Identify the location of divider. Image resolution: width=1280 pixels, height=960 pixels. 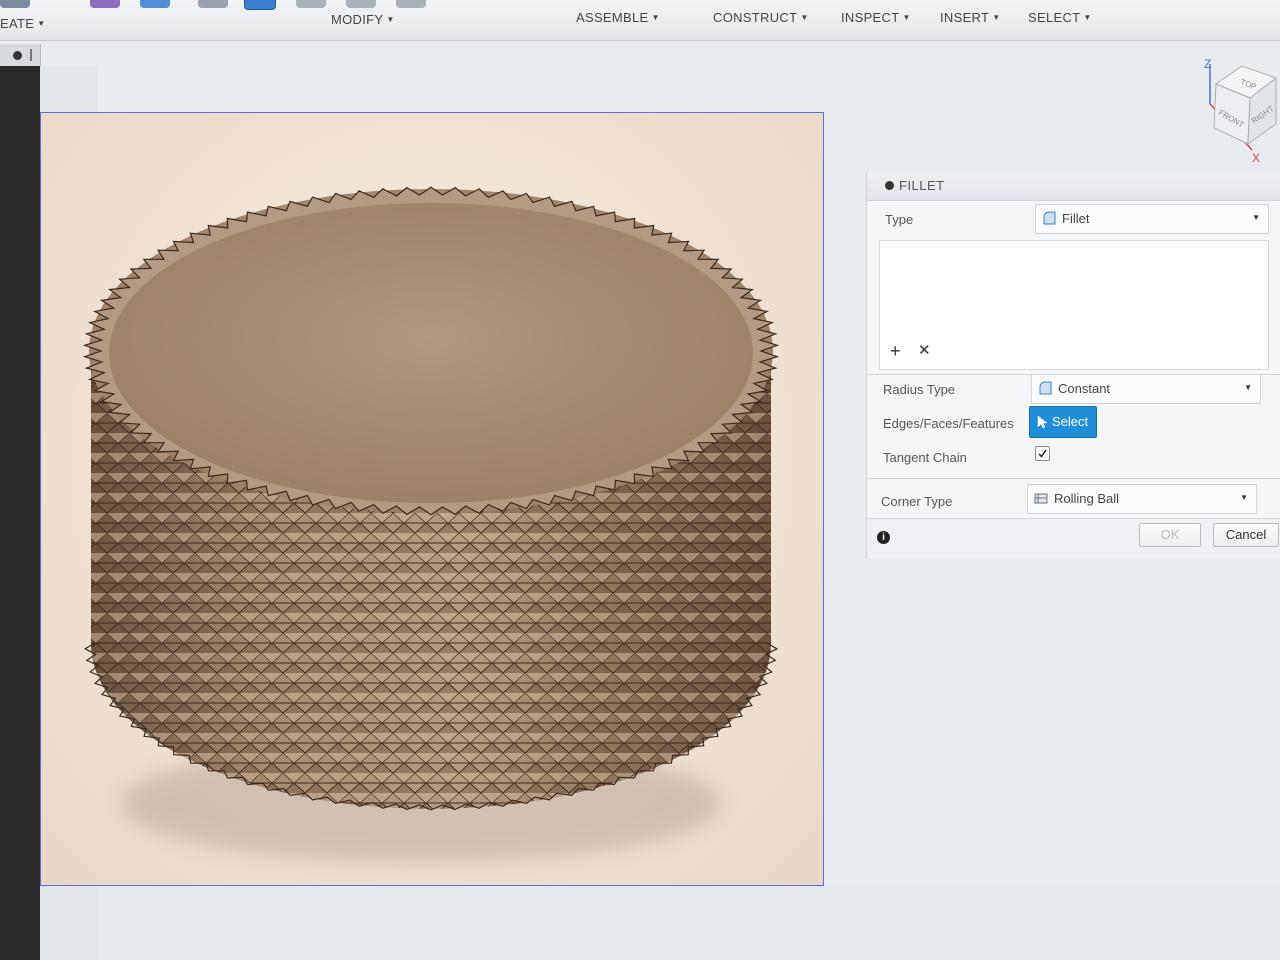
(1073, 478).